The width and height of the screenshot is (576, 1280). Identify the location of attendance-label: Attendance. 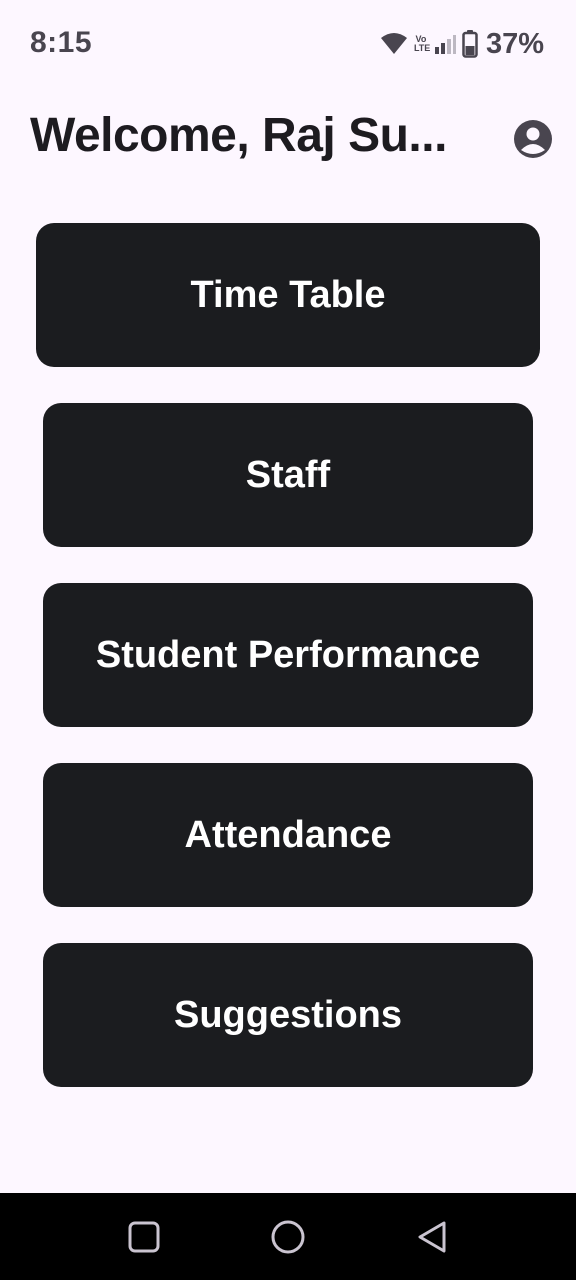
(288, 834).